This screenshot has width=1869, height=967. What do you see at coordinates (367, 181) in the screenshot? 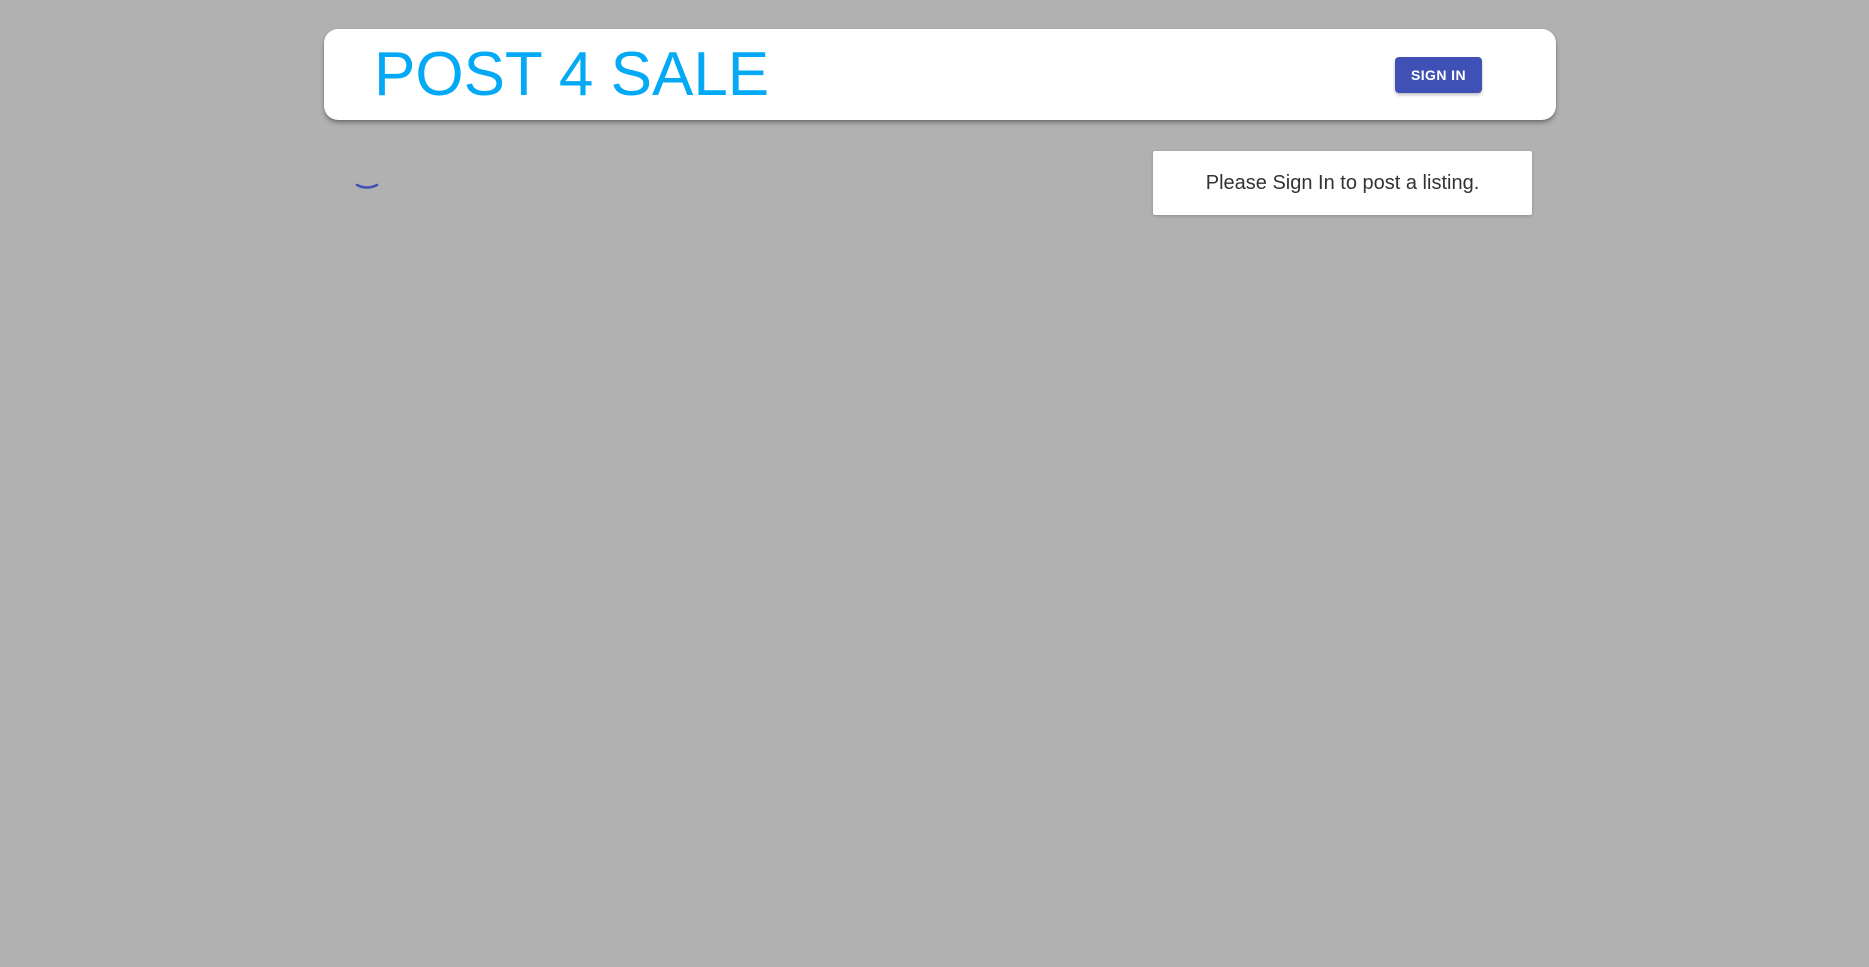
I see `loading-spinner-icon` at bounding box center [367, 181].